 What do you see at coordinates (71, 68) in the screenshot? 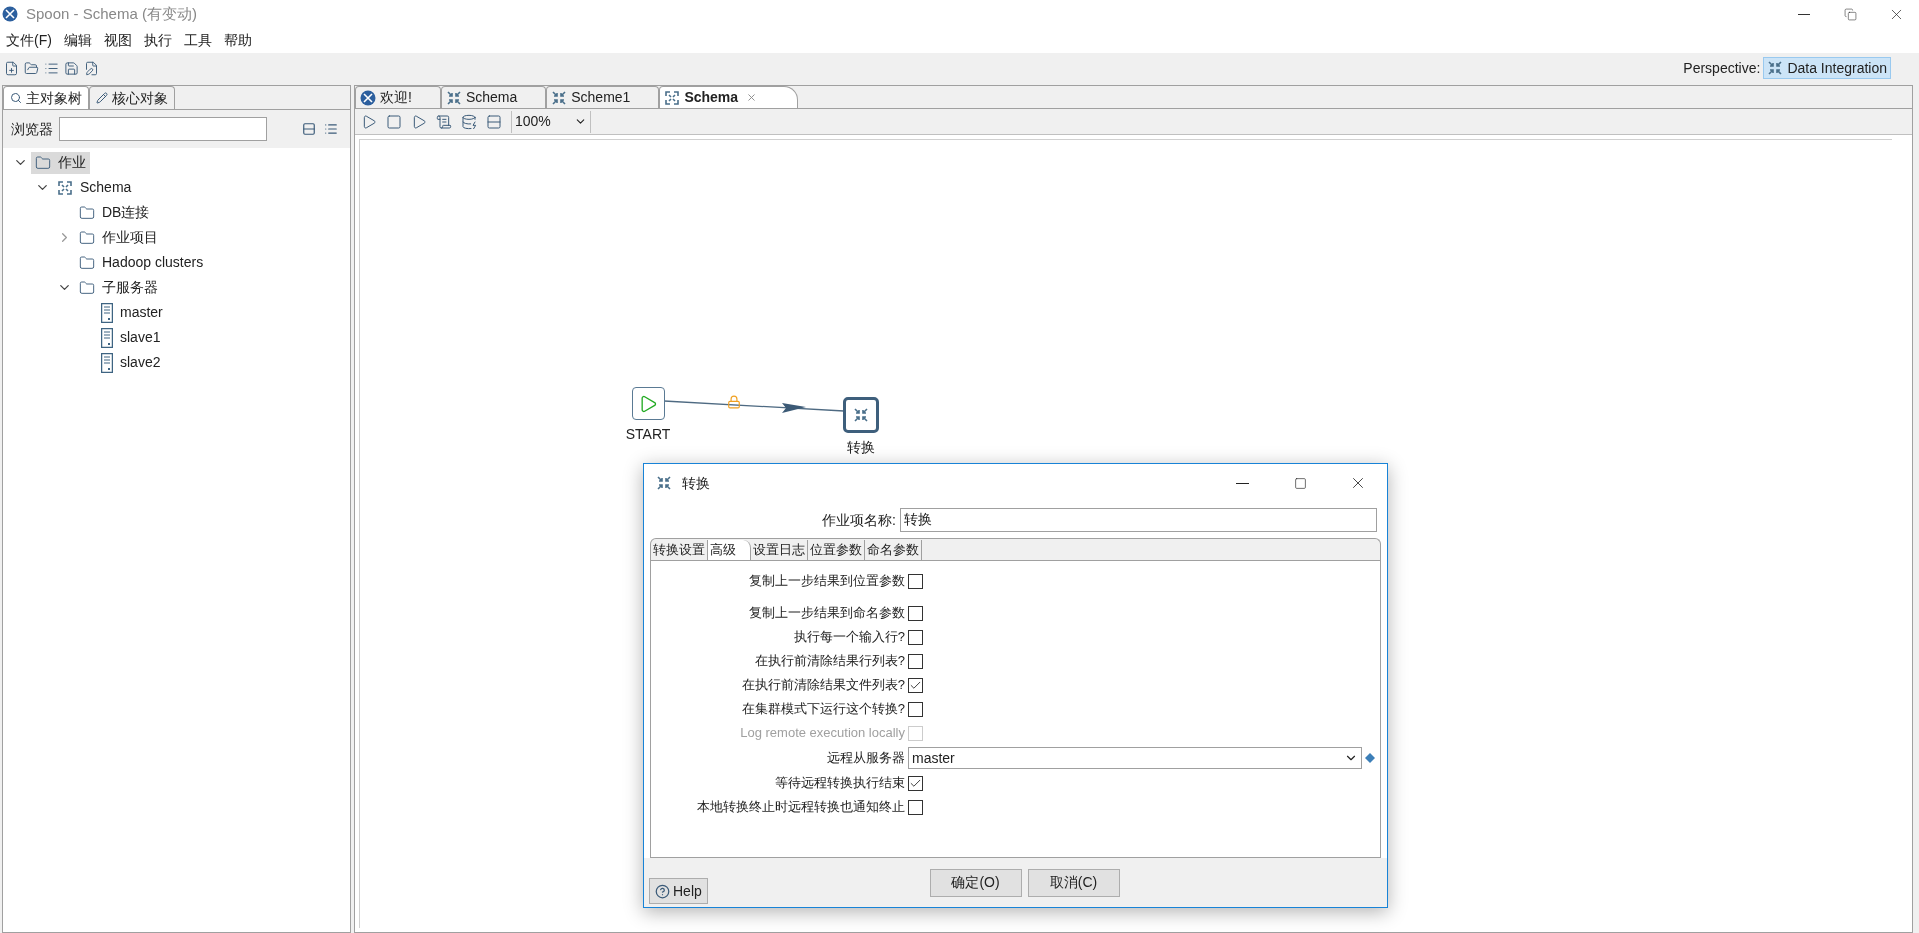
I see `save-icon` at bounding box center [71, 68].